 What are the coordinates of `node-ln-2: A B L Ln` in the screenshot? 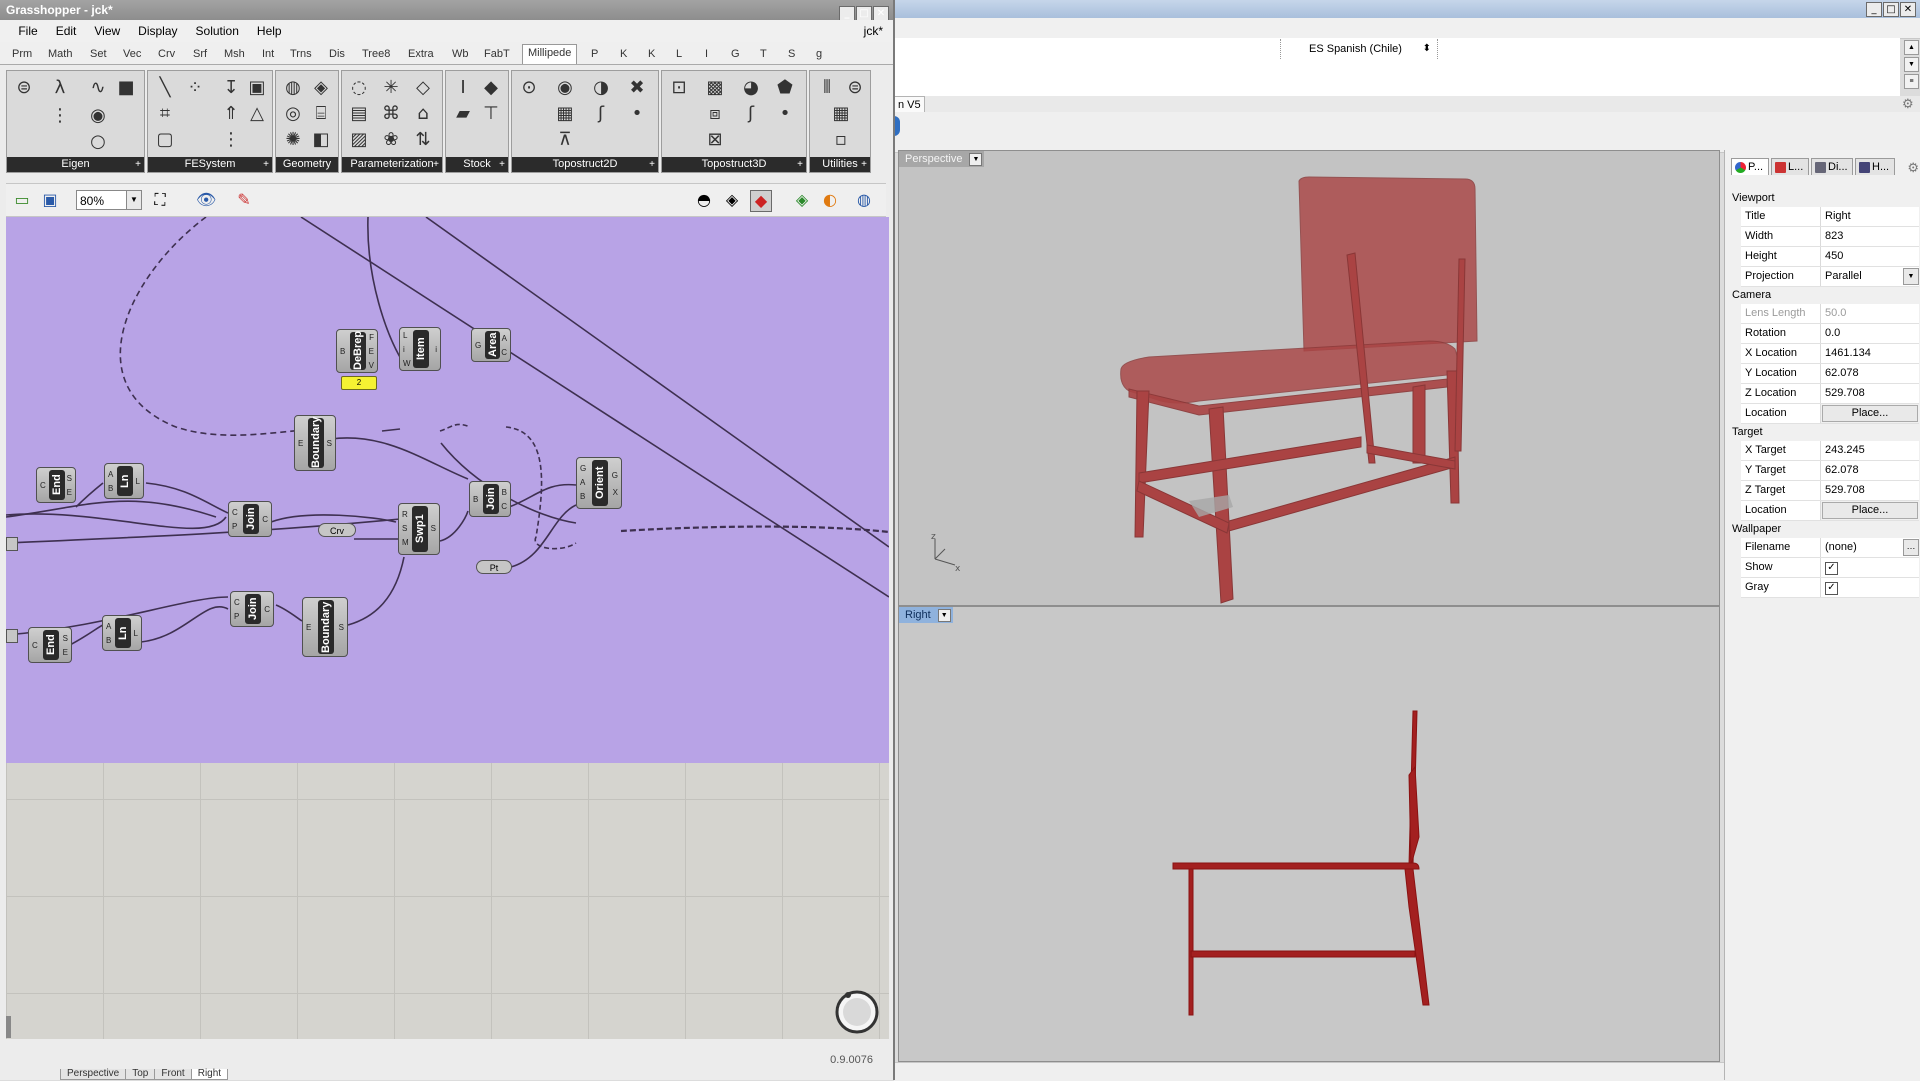 It's located at (122, 633).